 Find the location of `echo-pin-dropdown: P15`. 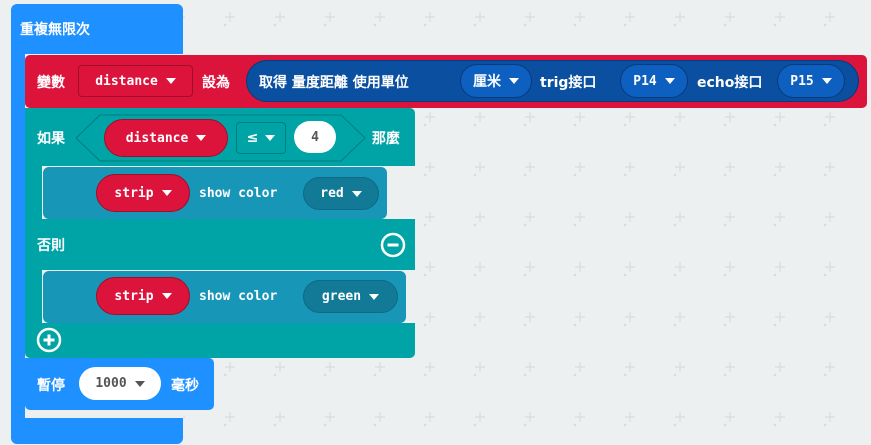

echo-pin-dropdown: P15 is located at coordinates (811, 81).